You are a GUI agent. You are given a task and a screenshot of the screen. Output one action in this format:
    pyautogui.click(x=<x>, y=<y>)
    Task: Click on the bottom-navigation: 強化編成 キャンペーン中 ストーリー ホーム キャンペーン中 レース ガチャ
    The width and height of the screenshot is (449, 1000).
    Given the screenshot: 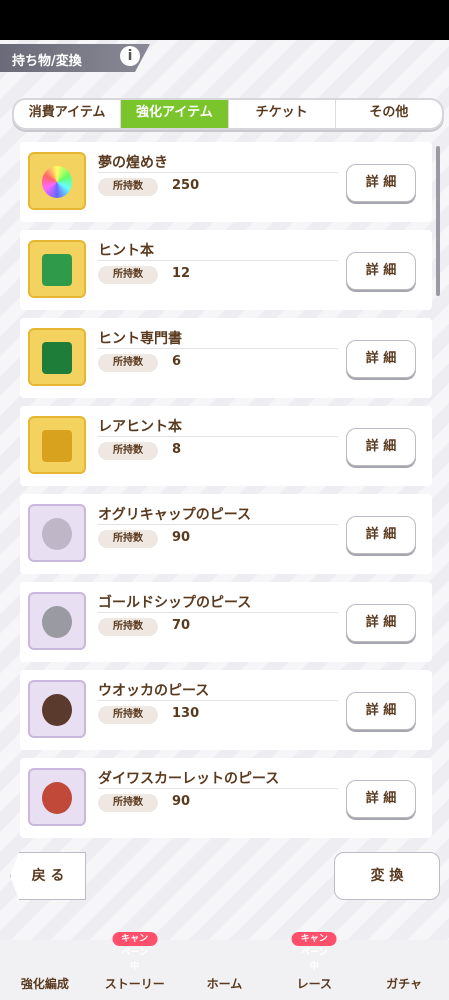 What is the action you would take?
    pyautogui.click(x=224, y=966)
    